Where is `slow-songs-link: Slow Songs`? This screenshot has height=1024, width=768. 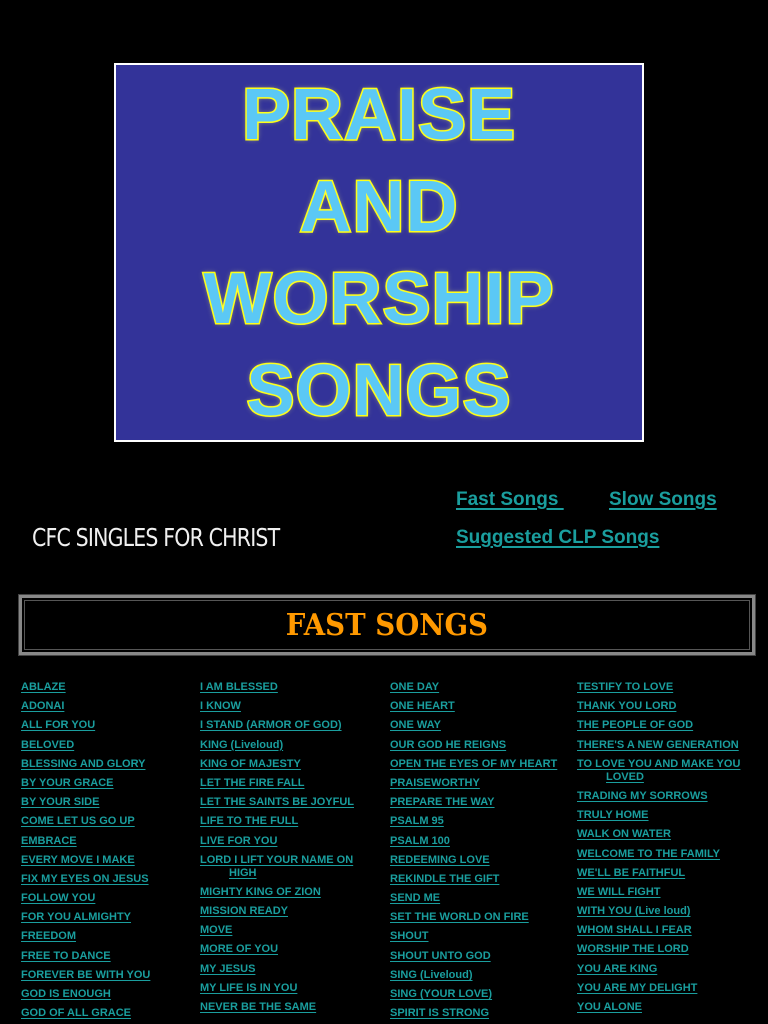
slow-songs-link: Slow Songs is located at coordinates (663, 500).